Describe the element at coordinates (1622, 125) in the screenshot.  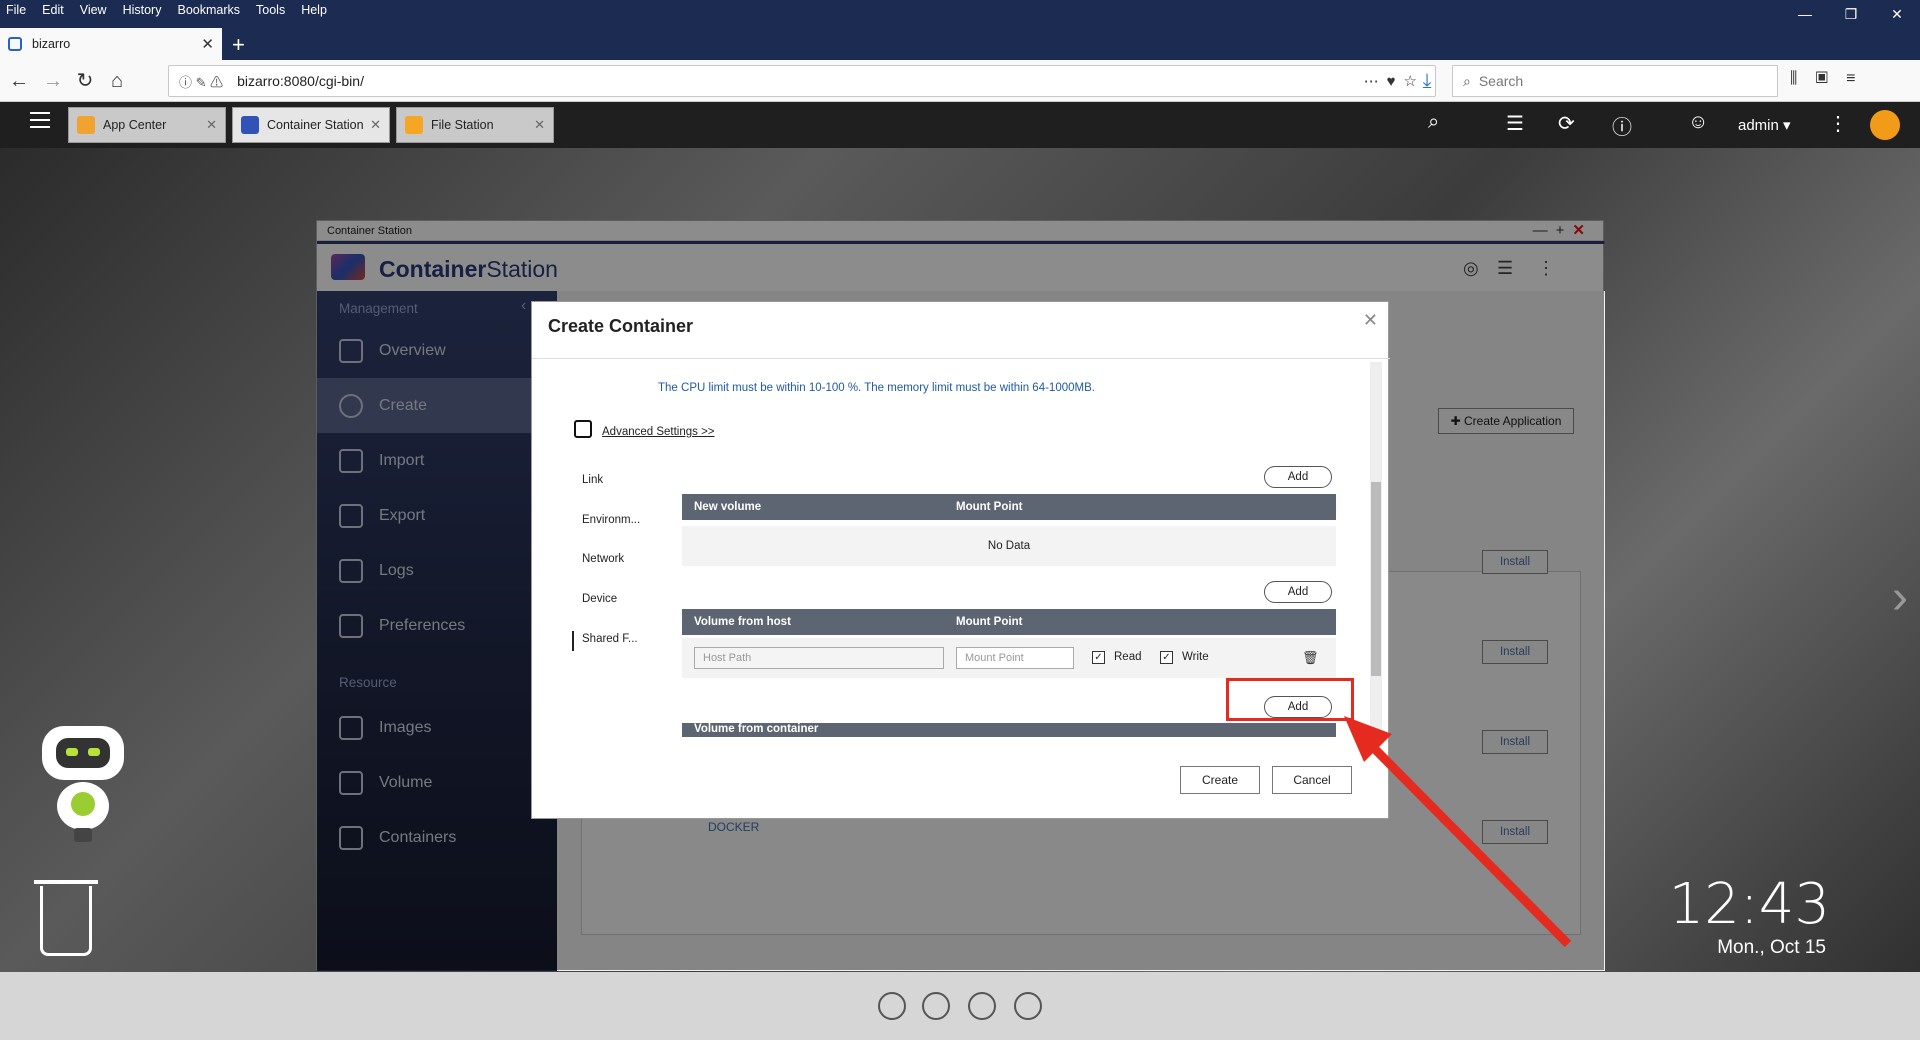
I see `info-icon: ⓘ` at that location.